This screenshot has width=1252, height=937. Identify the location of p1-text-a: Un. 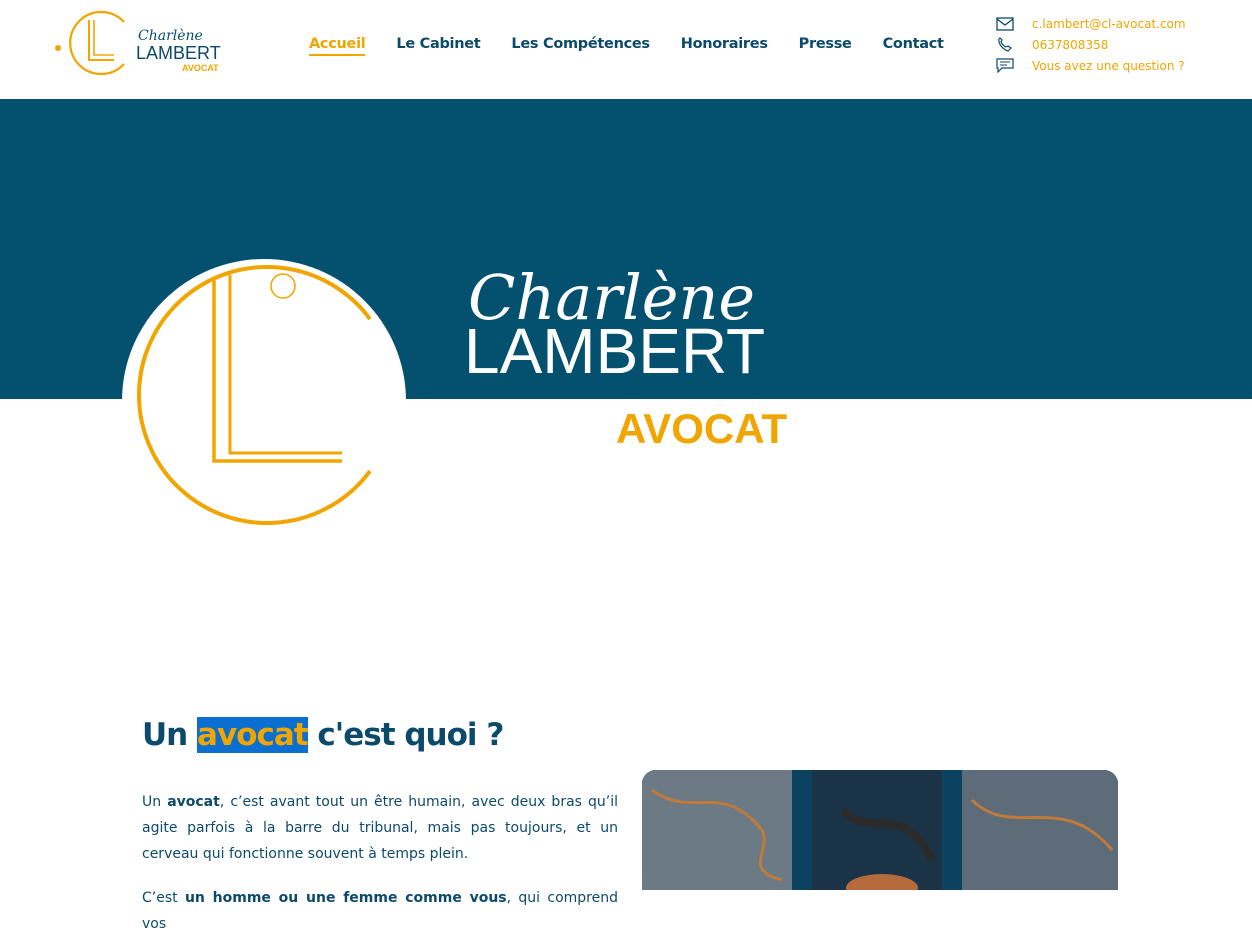
(155, 802).